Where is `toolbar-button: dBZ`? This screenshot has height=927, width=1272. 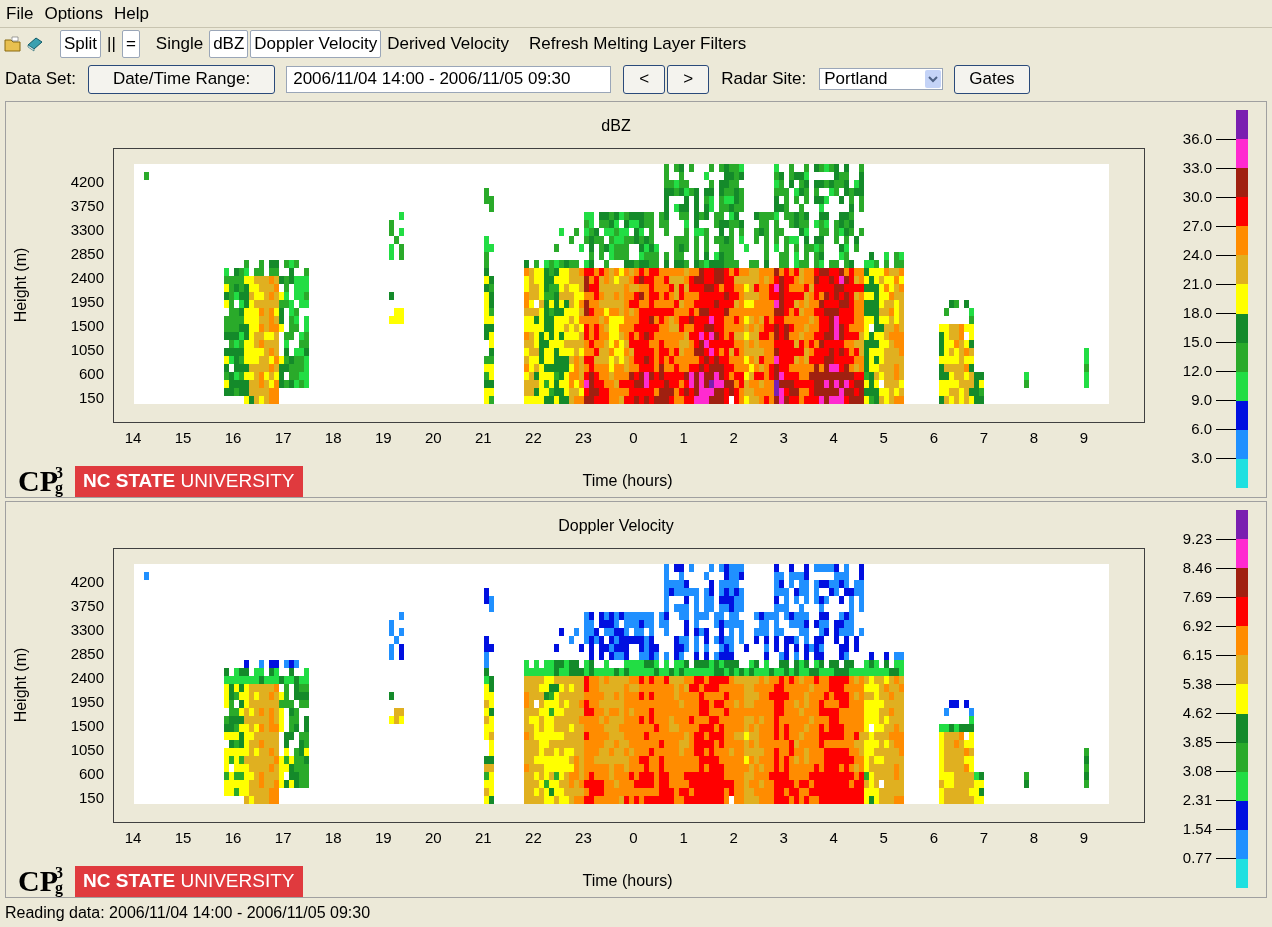 toolbar-button: dBZ is located at coordinates (229, 44).